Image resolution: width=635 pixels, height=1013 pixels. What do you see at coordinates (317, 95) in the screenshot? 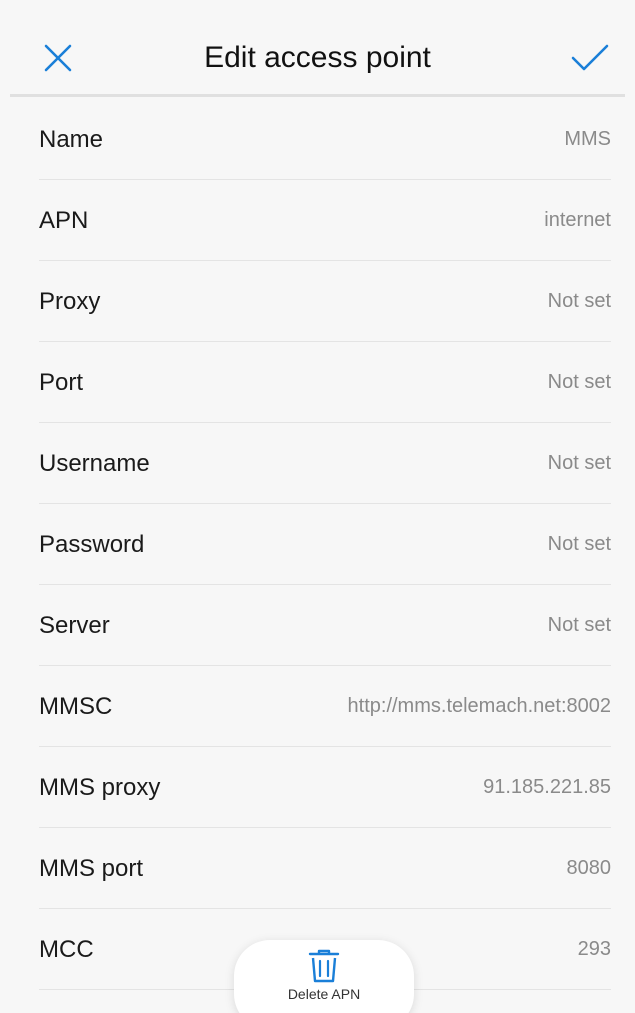
I see `header-divider` at bounding box center [317, 95].